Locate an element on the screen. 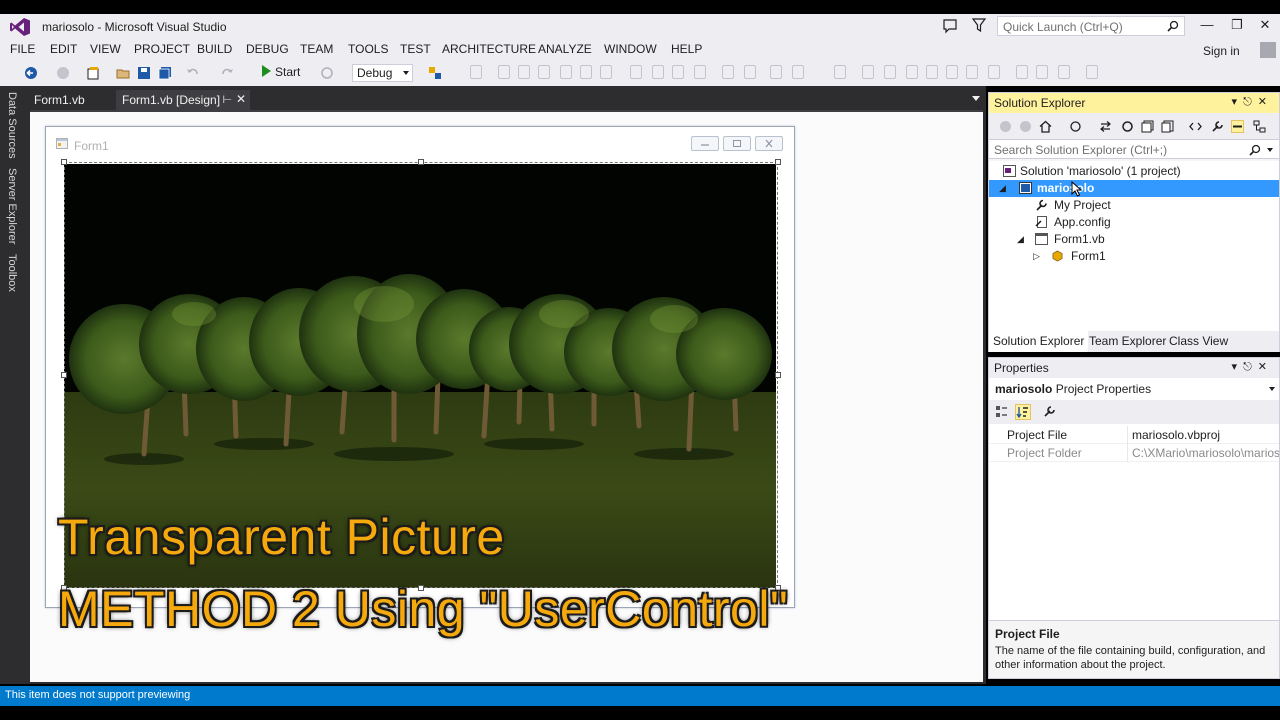  close-button: ✕ is located at coordinates (1265, 25).